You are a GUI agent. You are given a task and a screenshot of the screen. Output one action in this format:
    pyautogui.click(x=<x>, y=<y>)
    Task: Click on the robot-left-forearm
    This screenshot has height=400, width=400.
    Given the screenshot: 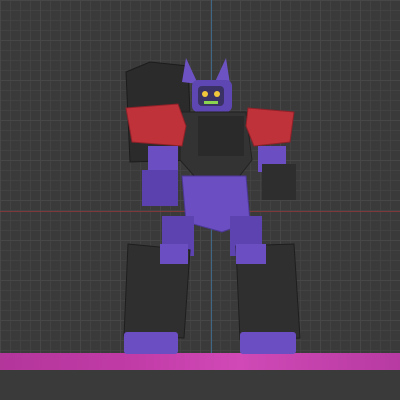 What is the action you would take?
    pyautogui.click(x=160, y=188)
    